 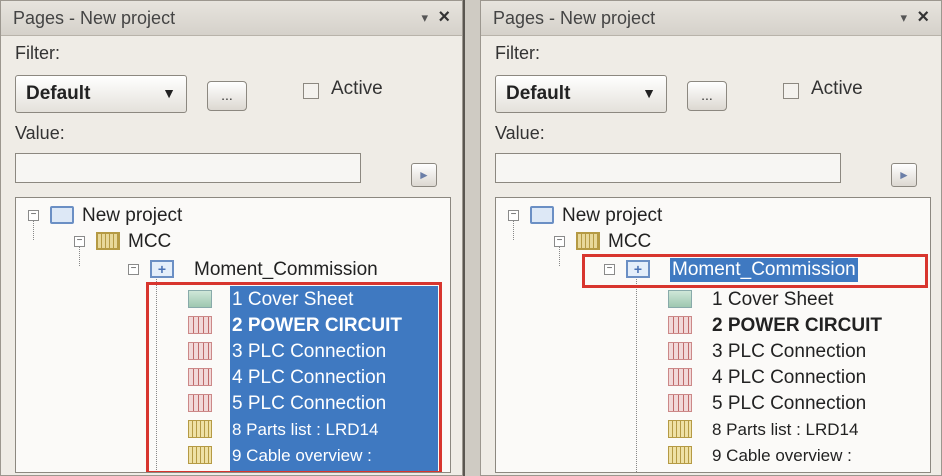 I want to click on structure-icon: +, so click(x=162, y=269).